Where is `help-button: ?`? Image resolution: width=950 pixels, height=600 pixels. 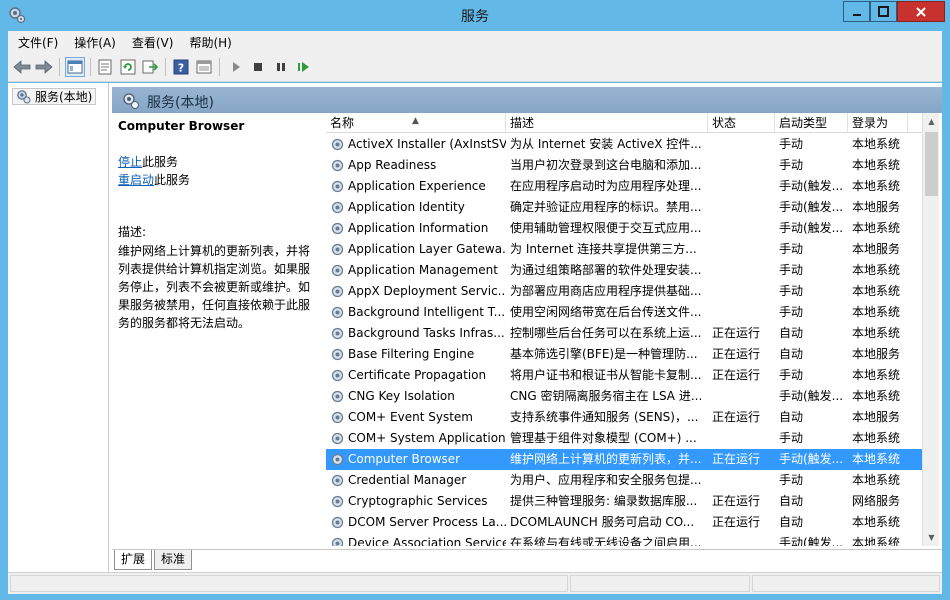
help-button: ? is located at coordinates (181, 67).